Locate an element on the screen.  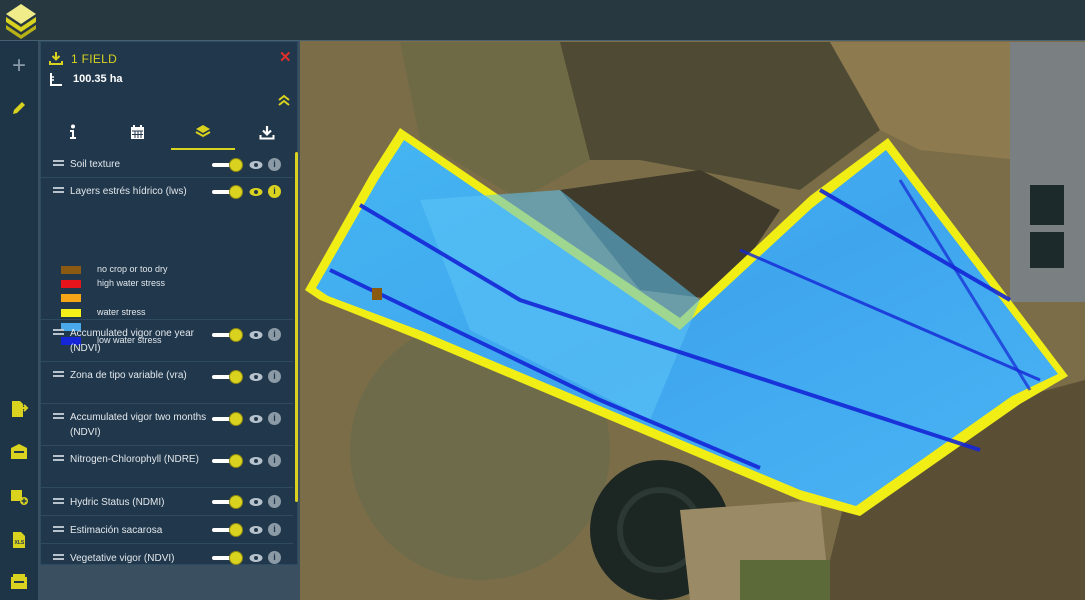
field-header: 1 FIELD ✕ 100.35 ha is located at coordinates (170, 76).